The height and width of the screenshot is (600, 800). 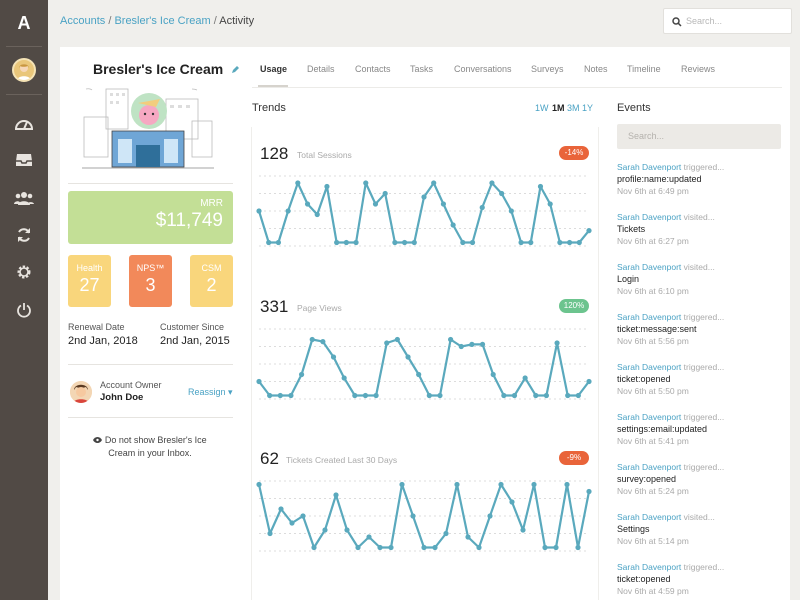 I want to click on tab-timeline: Timeline, so click(x=644, y=69).